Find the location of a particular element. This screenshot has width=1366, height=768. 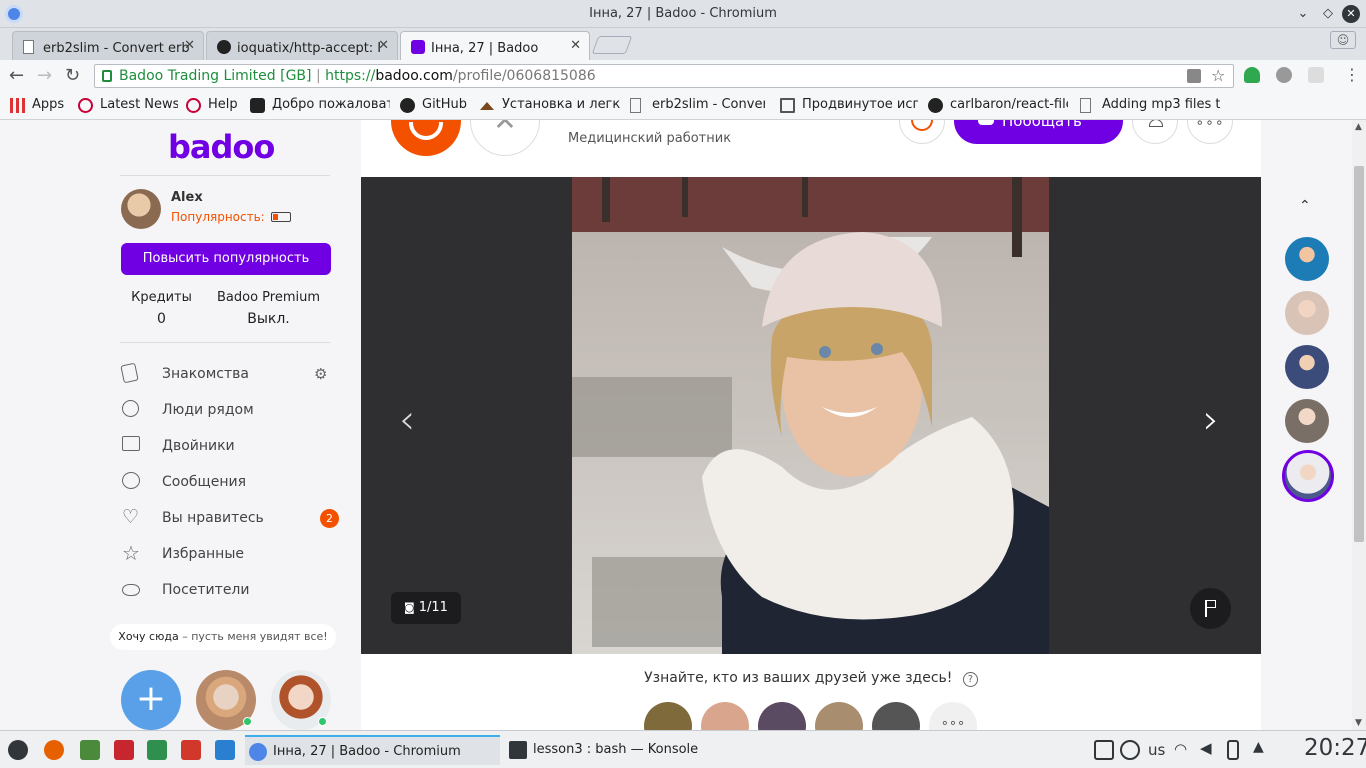

user-avatar is located at coordinates (141, 209).